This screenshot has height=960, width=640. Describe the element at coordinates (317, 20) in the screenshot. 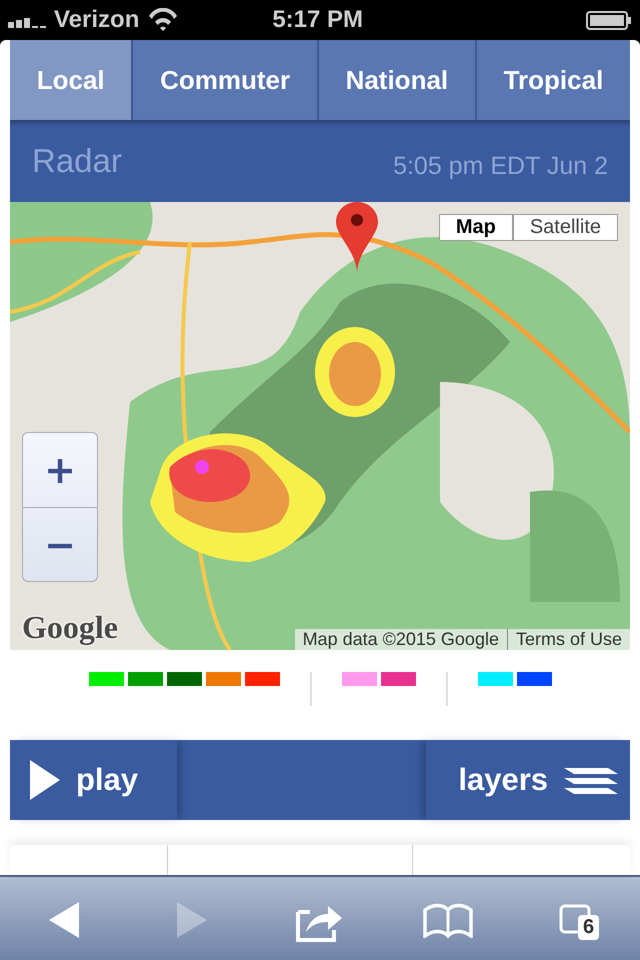

I see `clock-time: 5:17 PM` at that location.